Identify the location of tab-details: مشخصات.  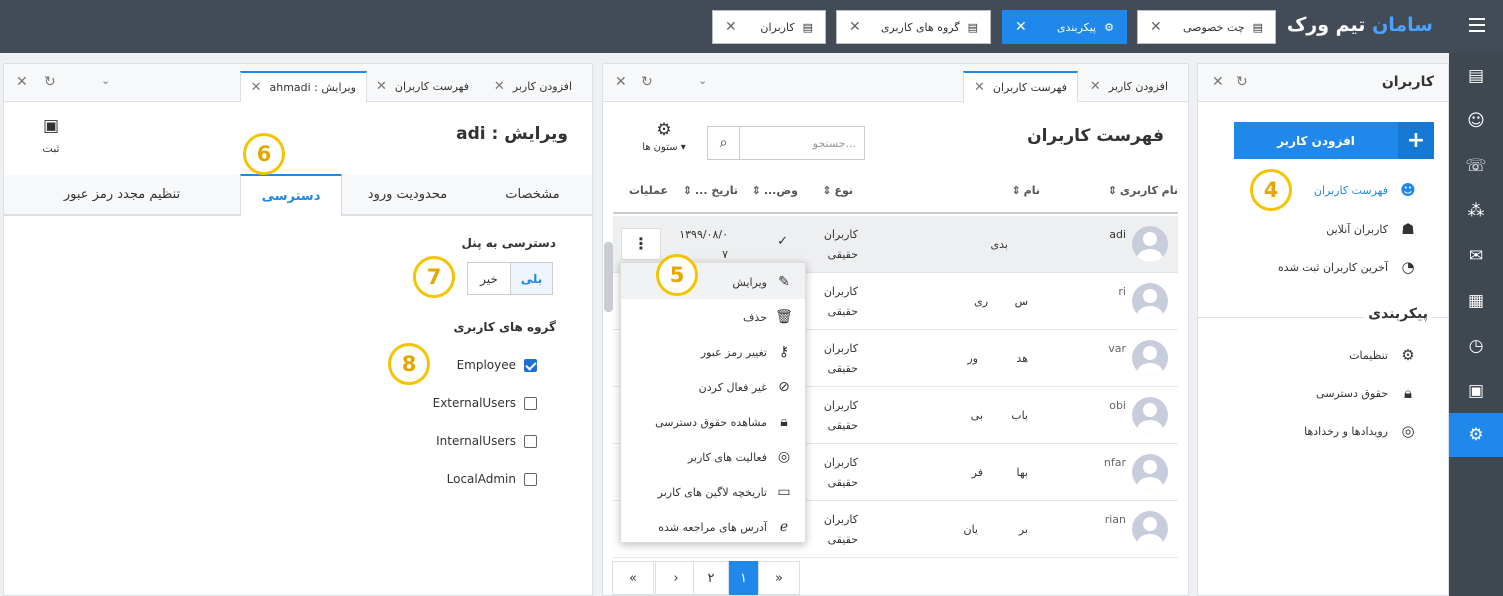
(532, 195).